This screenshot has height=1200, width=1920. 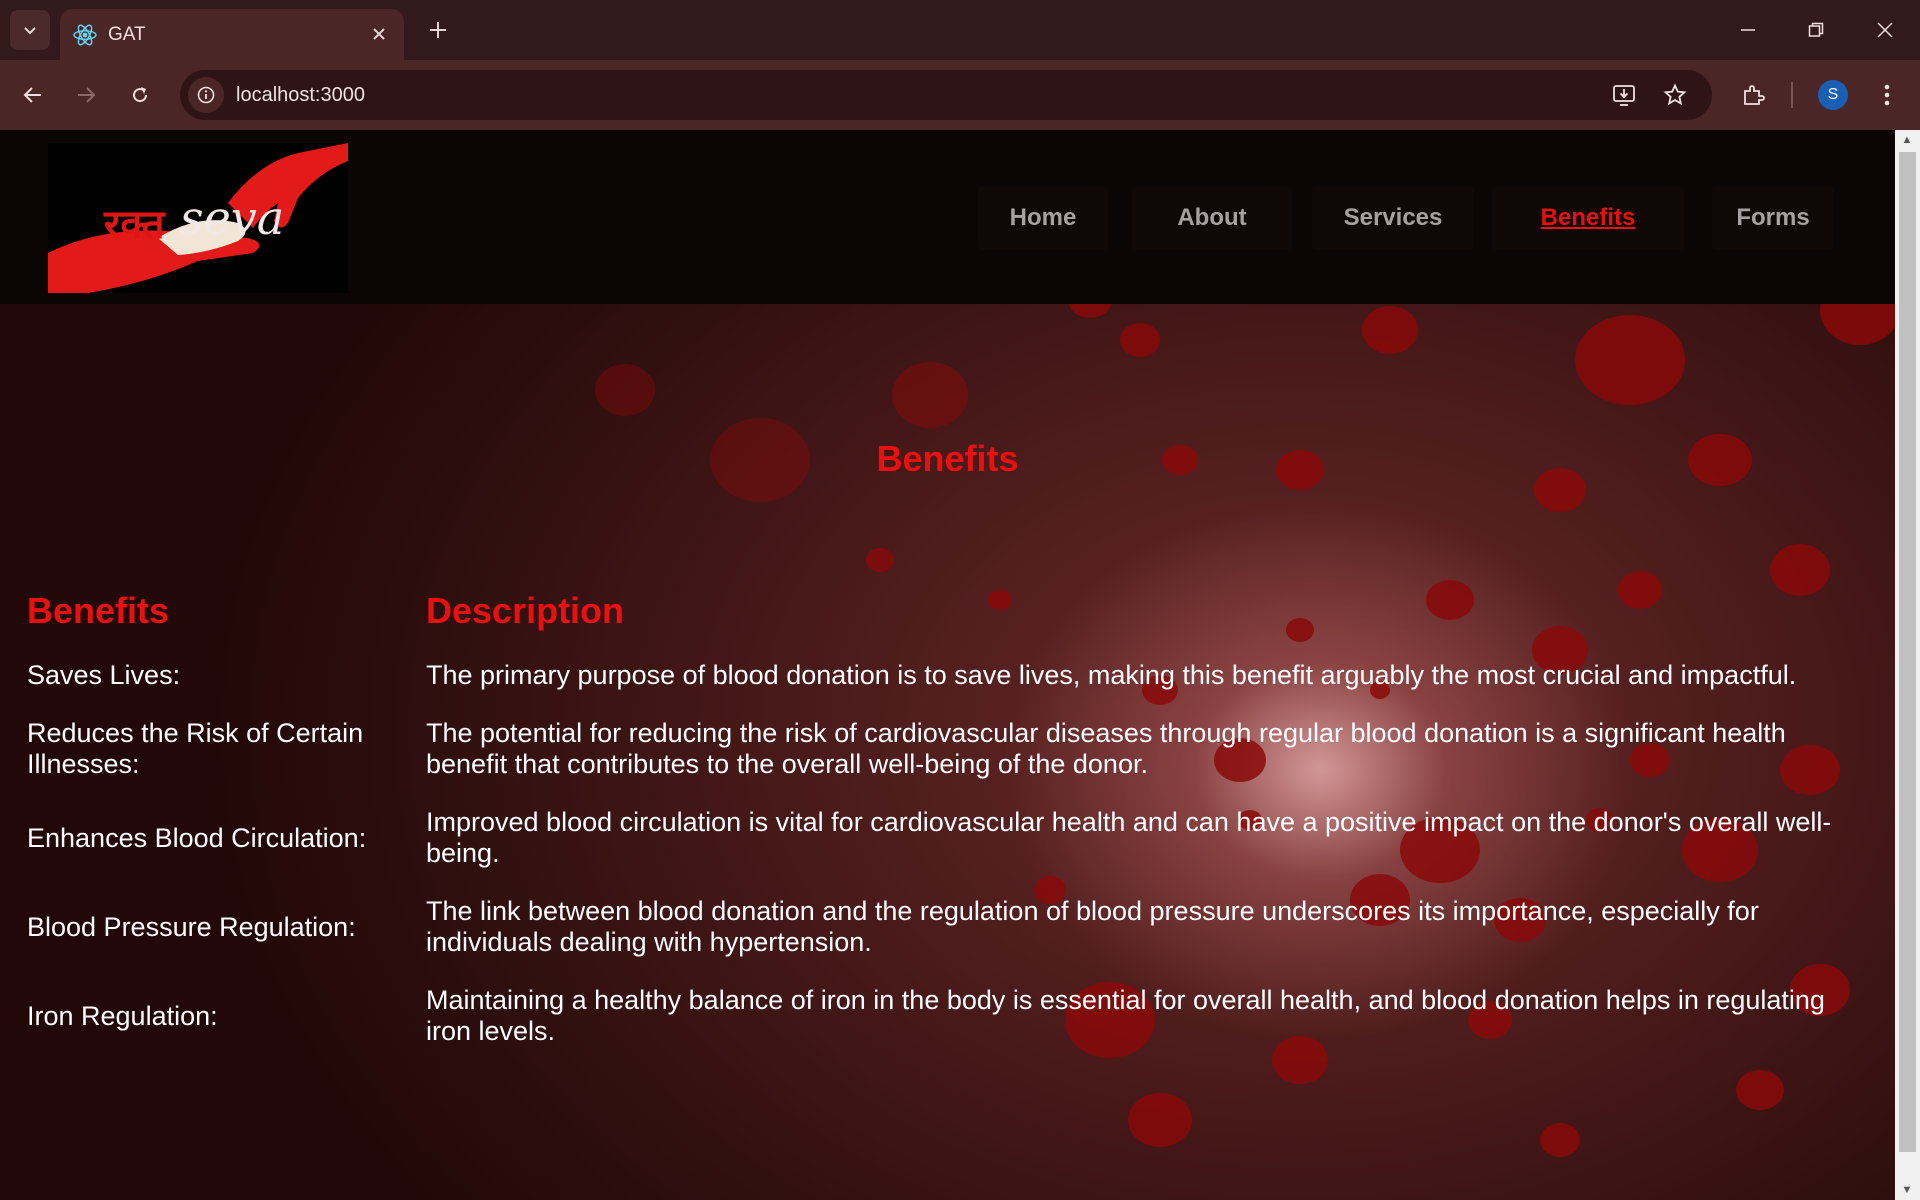 What do you see at coordinates (1748, 30) in the screenshot?
I see `minimize-icon` at bounding box center [1748, 30].